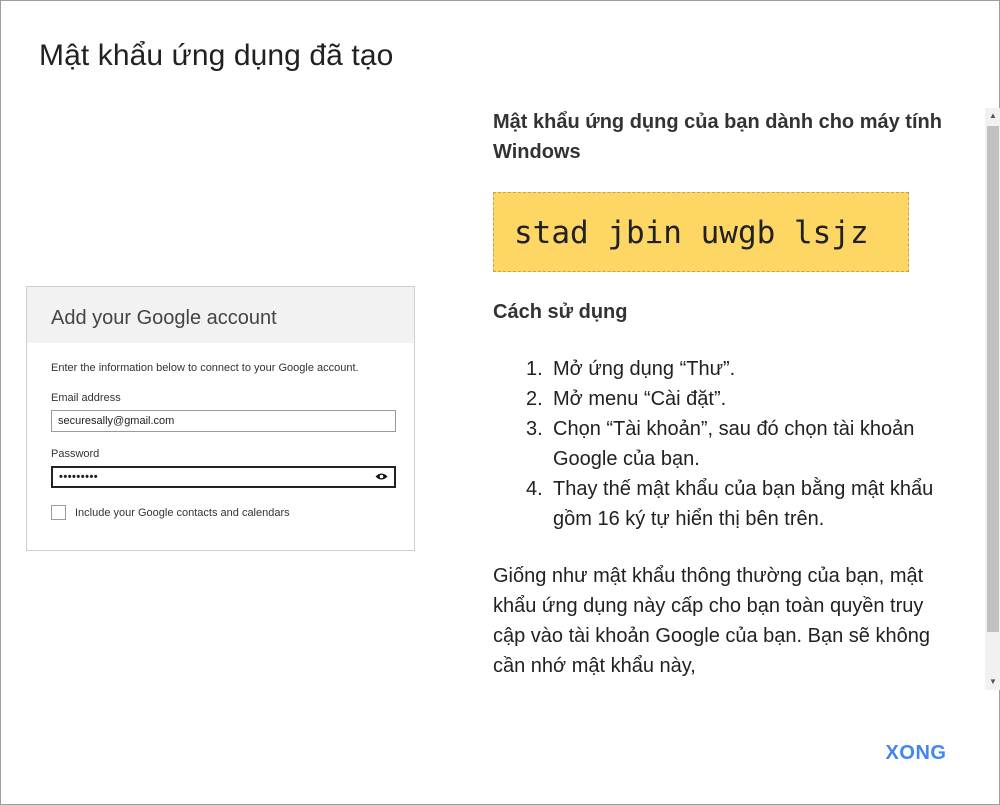 This screenshot has height=805, width=1000. Describe the element at coordinates (86, 398) in the screenshot. I see `preview-email-label: Email address` at that location.